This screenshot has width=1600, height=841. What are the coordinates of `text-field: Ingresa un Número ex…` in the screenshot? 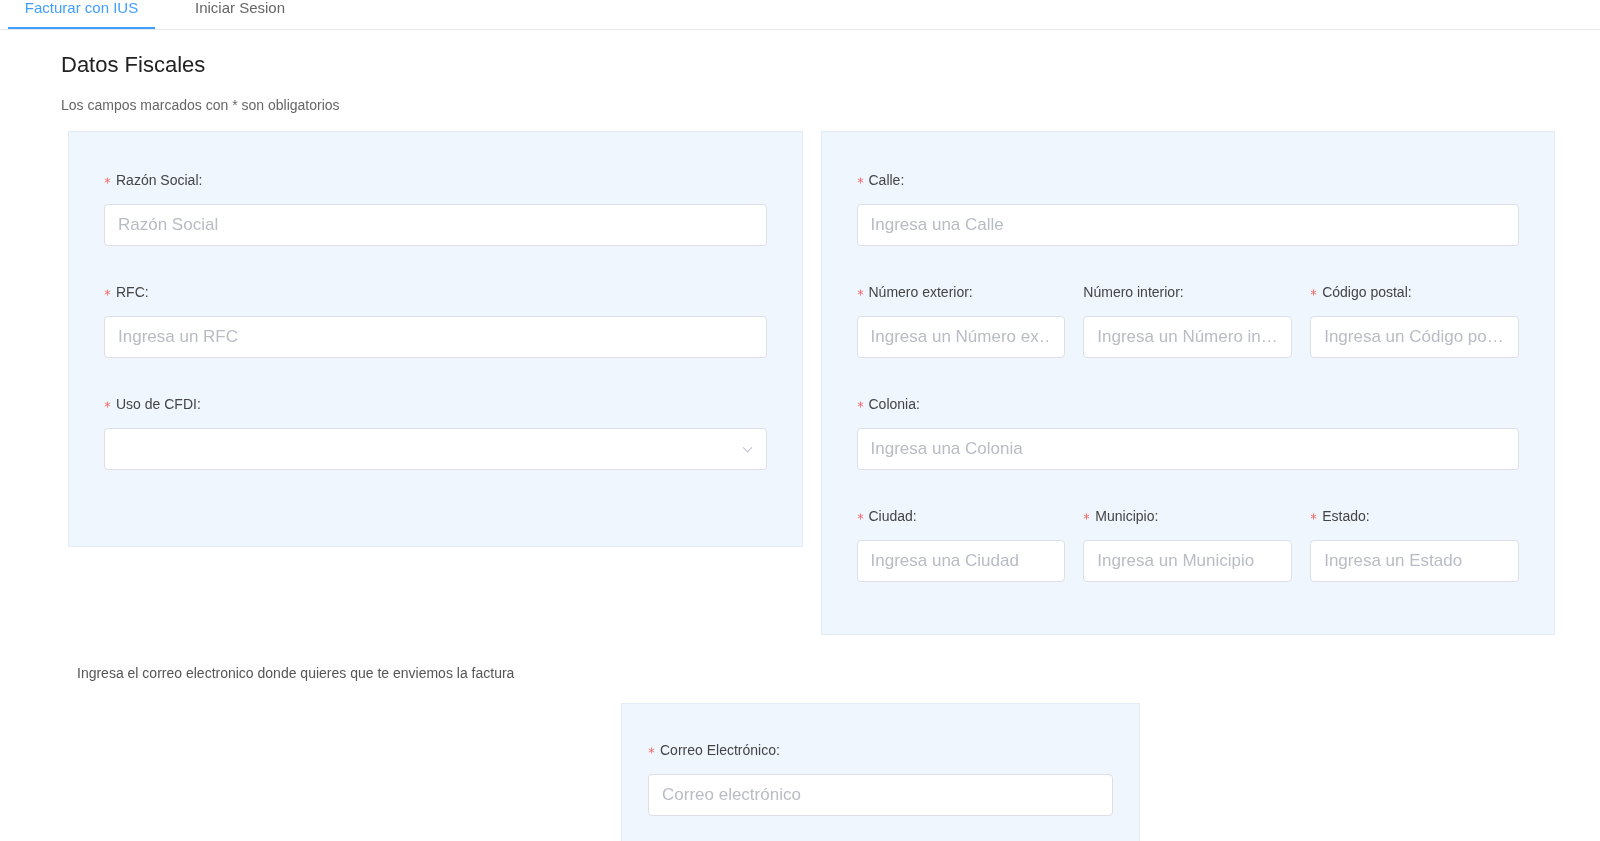 It's located at (961, 337).